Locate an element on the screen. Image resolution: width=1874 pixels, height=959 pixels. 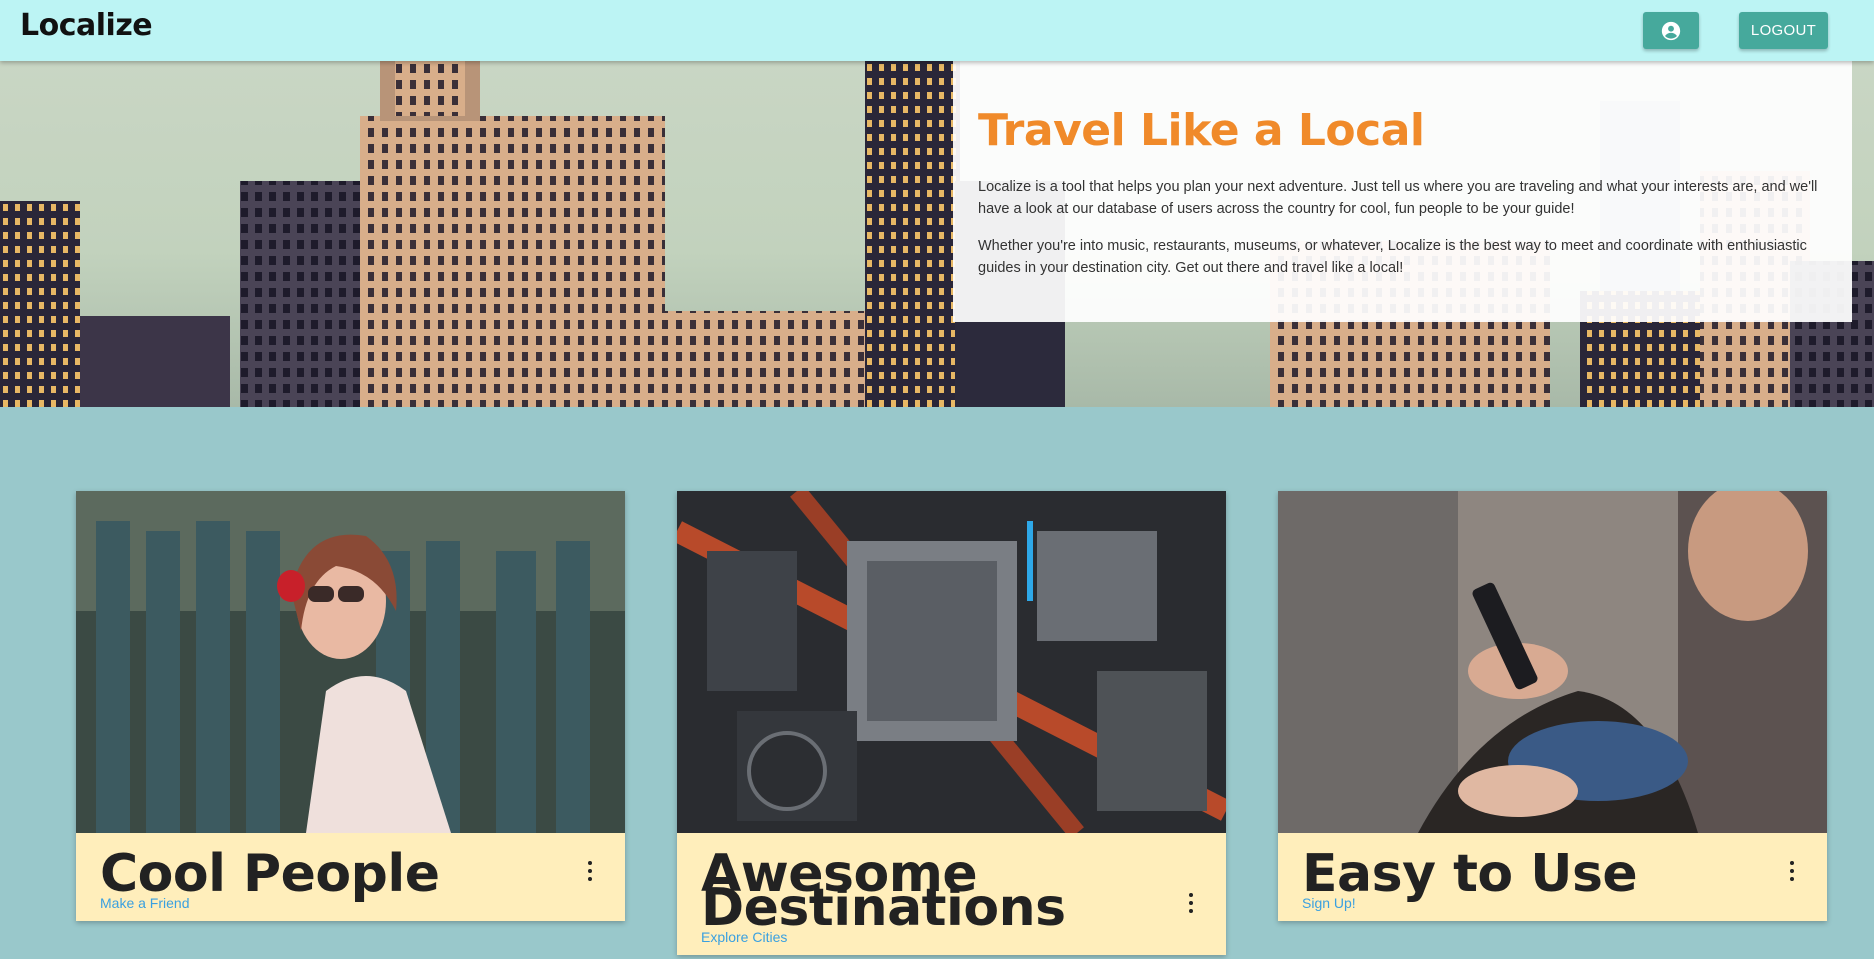
feature-card-awesome-destinations: Awesome Destinations Explore Cities is located at coordinates (951, 723).